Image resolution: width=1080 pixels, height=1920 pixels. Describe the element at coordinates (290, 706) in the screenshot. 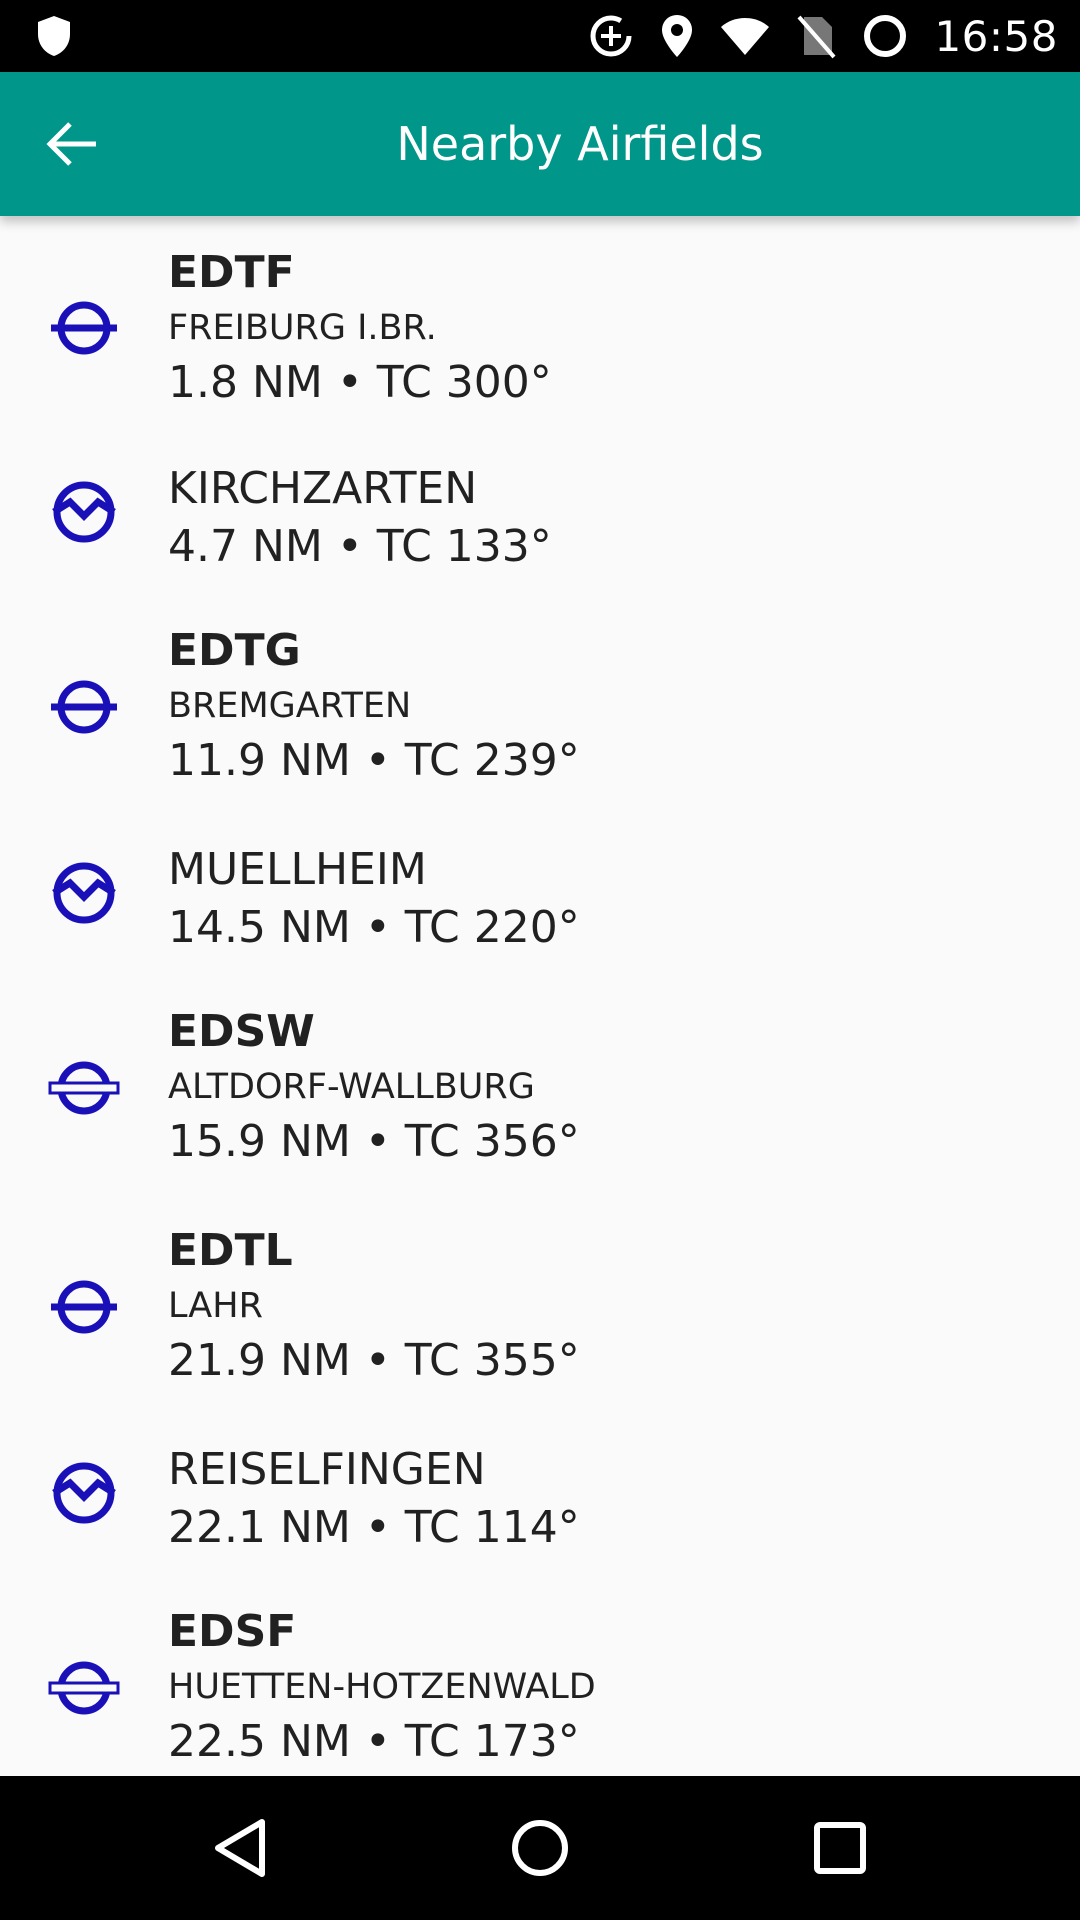

I see `airfield-name: BREMGARTEN` at that location.